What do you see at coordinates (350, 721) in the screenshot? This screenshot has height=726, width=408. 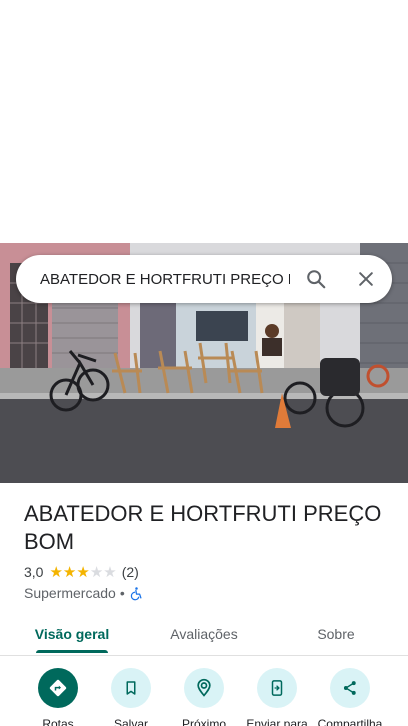 I see `share-label: Compartilha` at bounding box center [350, 721].